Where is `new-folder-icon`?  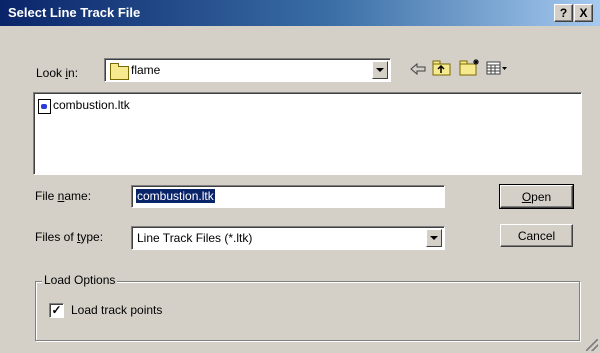
new-folder-icon is located at coordinates (470, 67).